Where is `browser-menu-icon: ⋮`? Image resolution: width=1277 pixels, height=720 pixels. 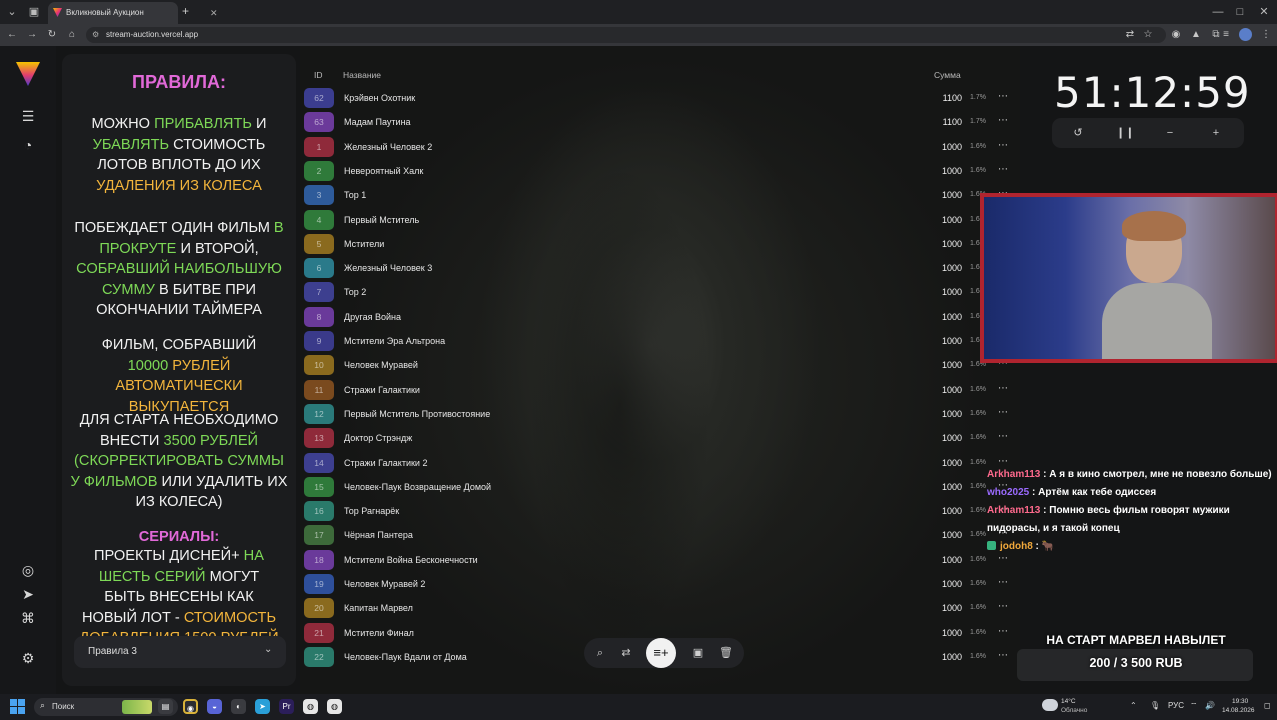
browser-menu-icon: ⋮ is located at coordinates (1266, 35).